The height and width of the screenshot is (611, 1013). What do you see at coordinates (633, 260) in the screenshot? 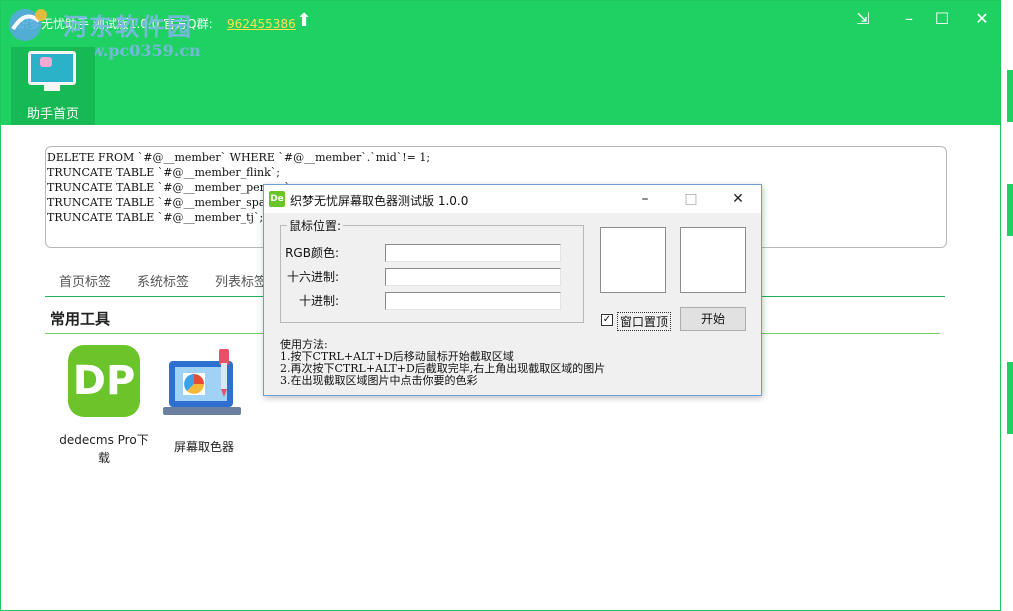
I see `capture-preview-left` at bounding box center [633, 260].